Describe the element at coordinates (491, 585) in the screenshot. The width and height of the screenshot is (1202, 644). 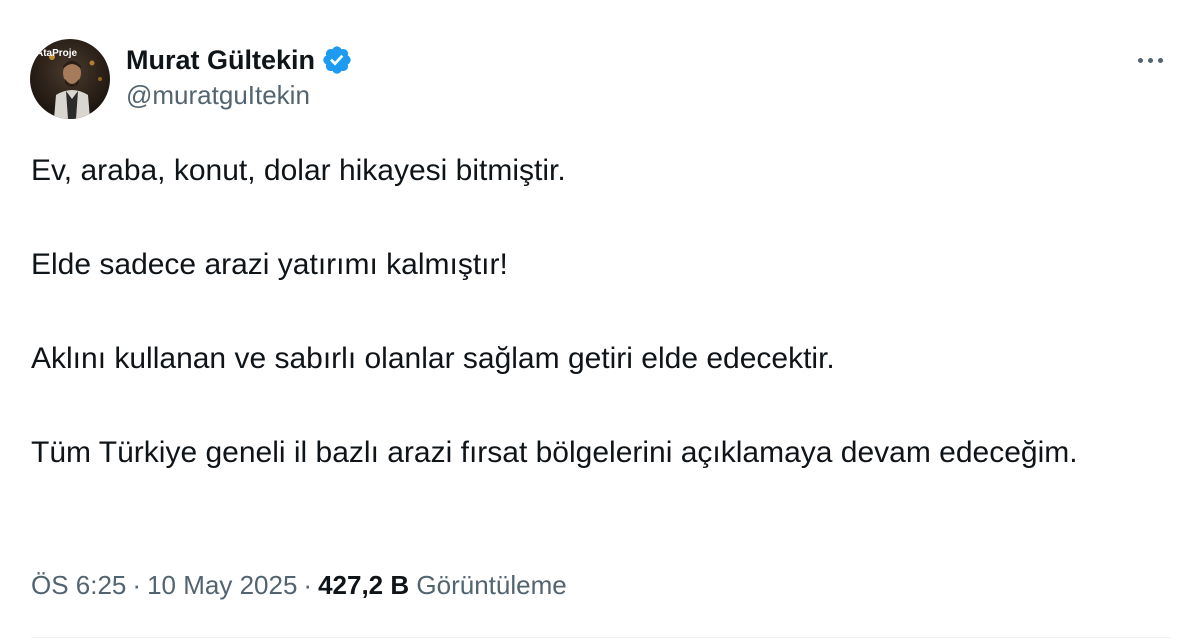
I see `views-label: Görüntüleme` at that location.